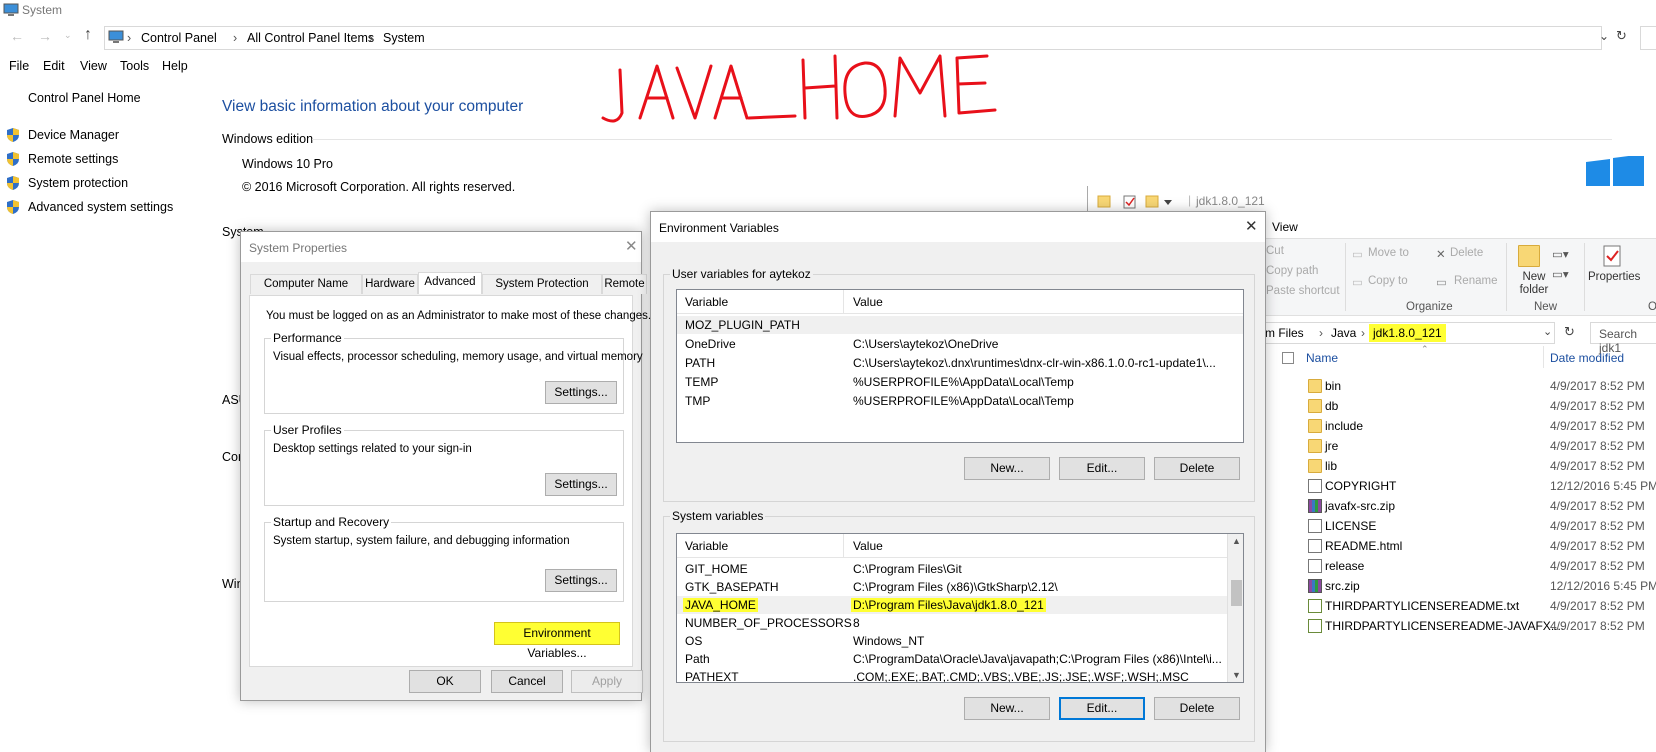 This screenshot has height=752, width=1656. I want to click on forward-arrow-icon: →, so click(45, 36).